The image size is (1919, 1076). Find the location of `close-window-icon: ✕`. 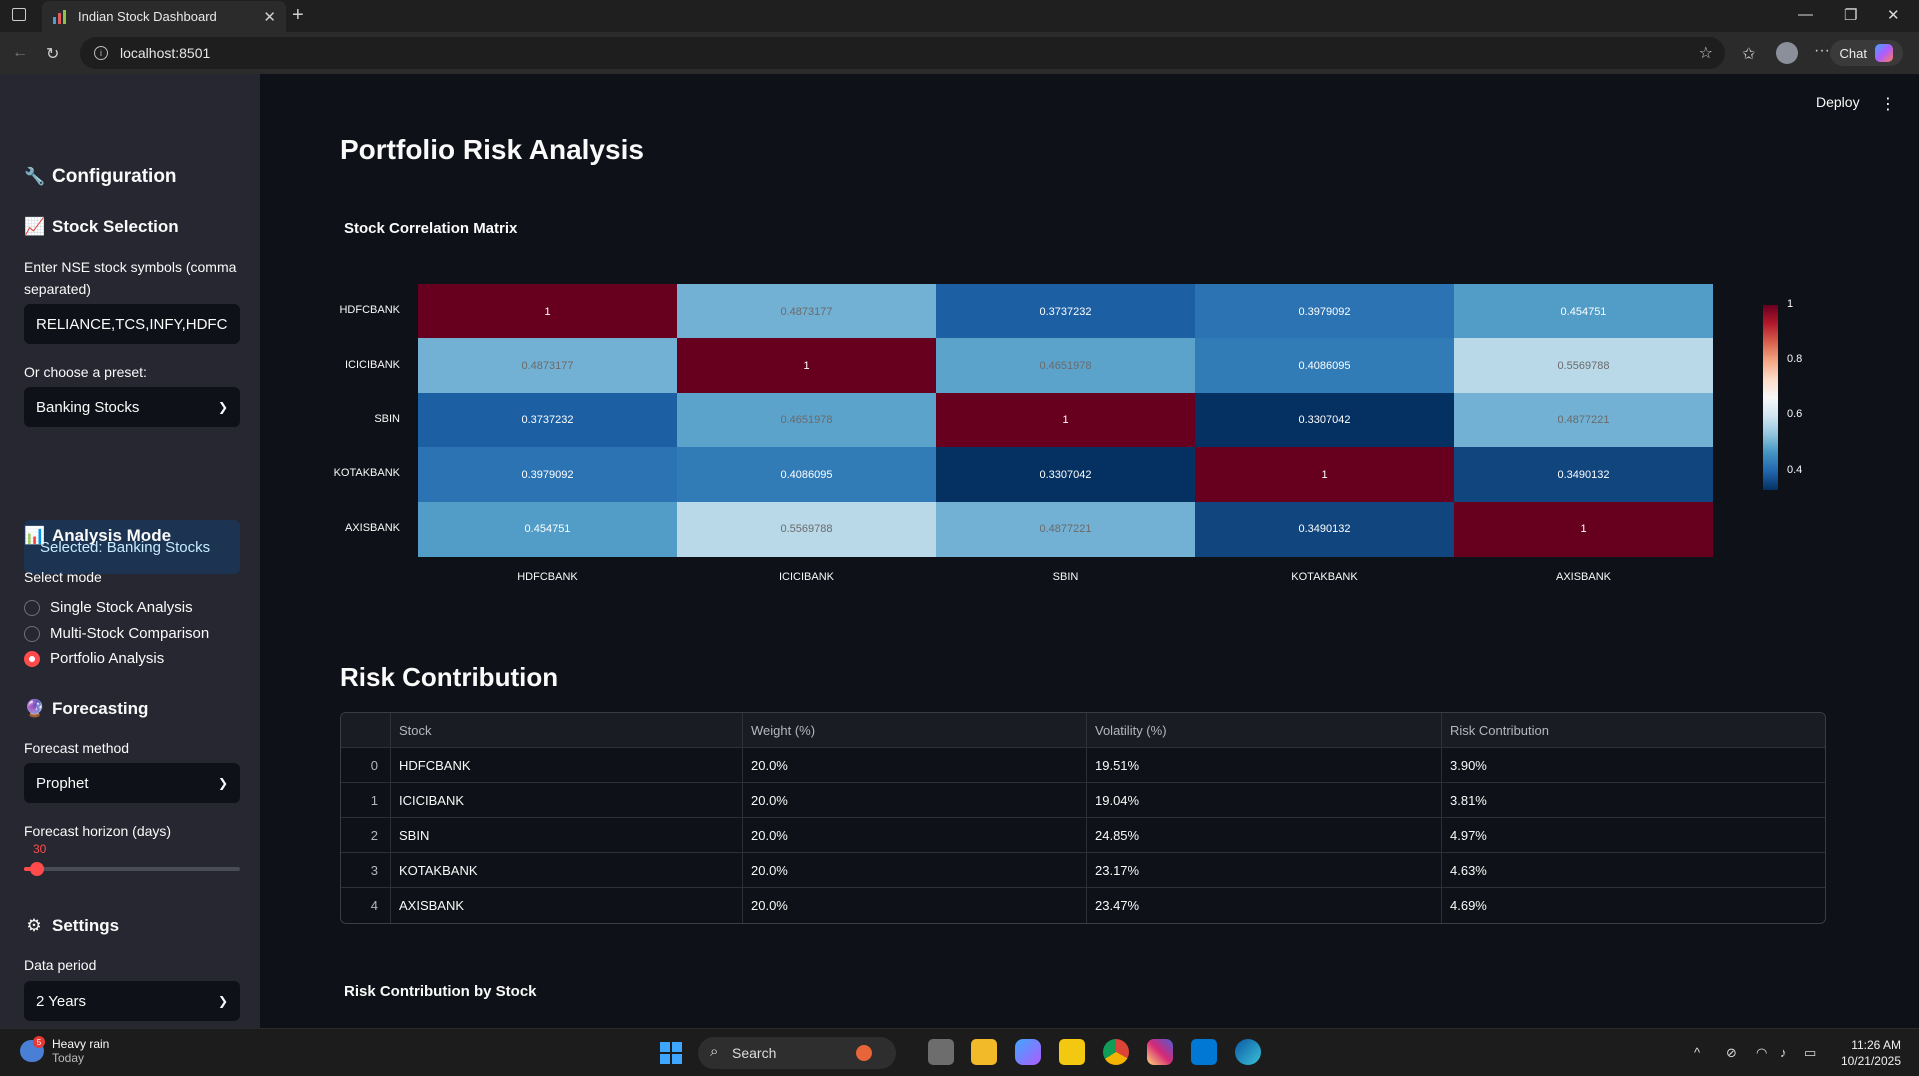

close-window-icon: ✕ is located at coordinates (1893, 15).